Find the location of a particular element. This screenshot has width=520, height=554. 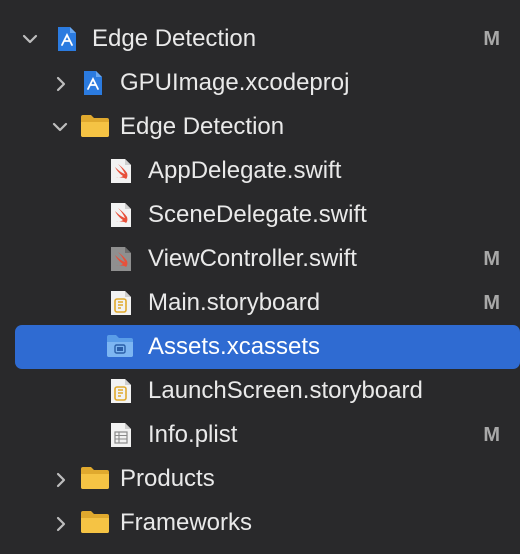

tree-row-gpuimage-xcodeproj: GPUImage.xcodeproj is located at coordinates (260, 83).